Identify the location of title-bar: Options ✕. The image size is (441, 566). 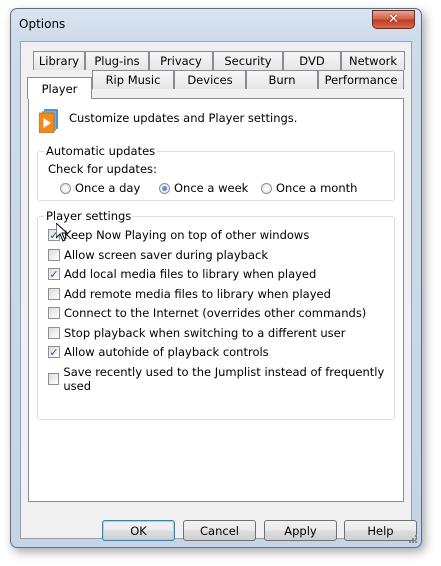
(216, 24).